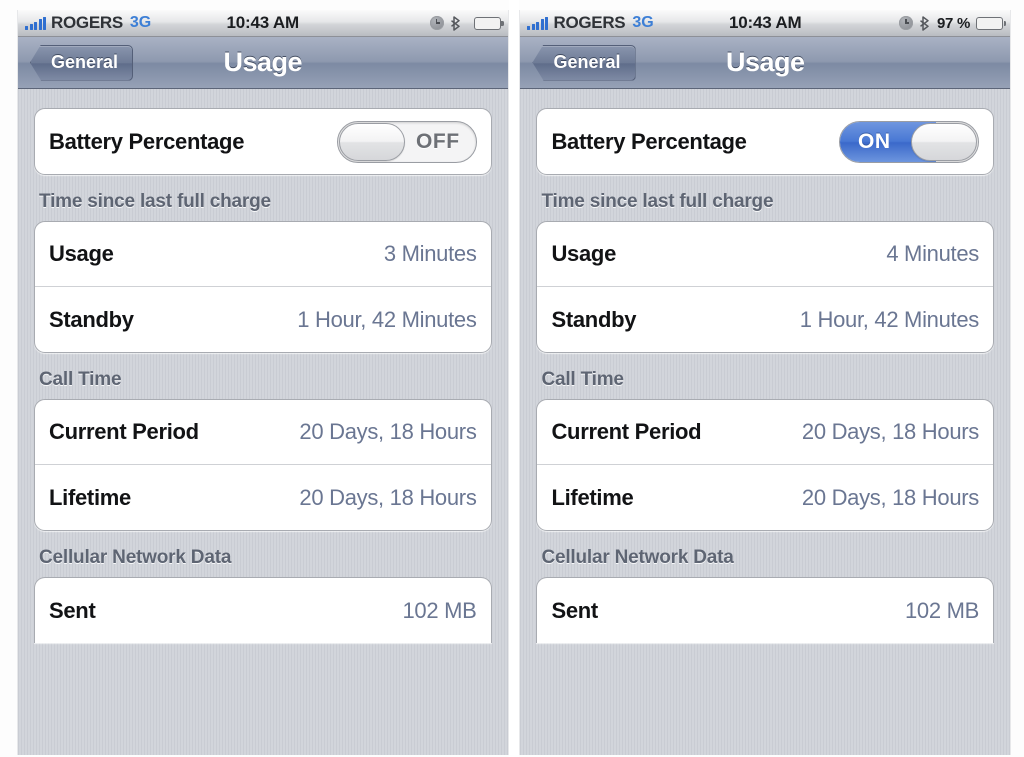 This screenshot has height=757, width=1024. I want to click on status-bar-right: 97 %, so click(952, 23).